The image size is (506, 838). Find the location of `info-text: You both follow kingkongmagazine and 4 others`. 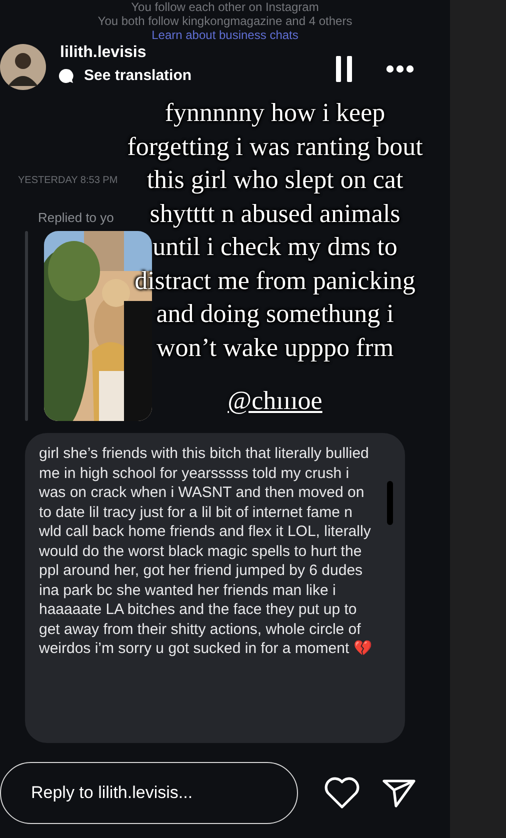

info-text: You both follow kingkongmagazine and 4 others is located at coordinates (225, 21).